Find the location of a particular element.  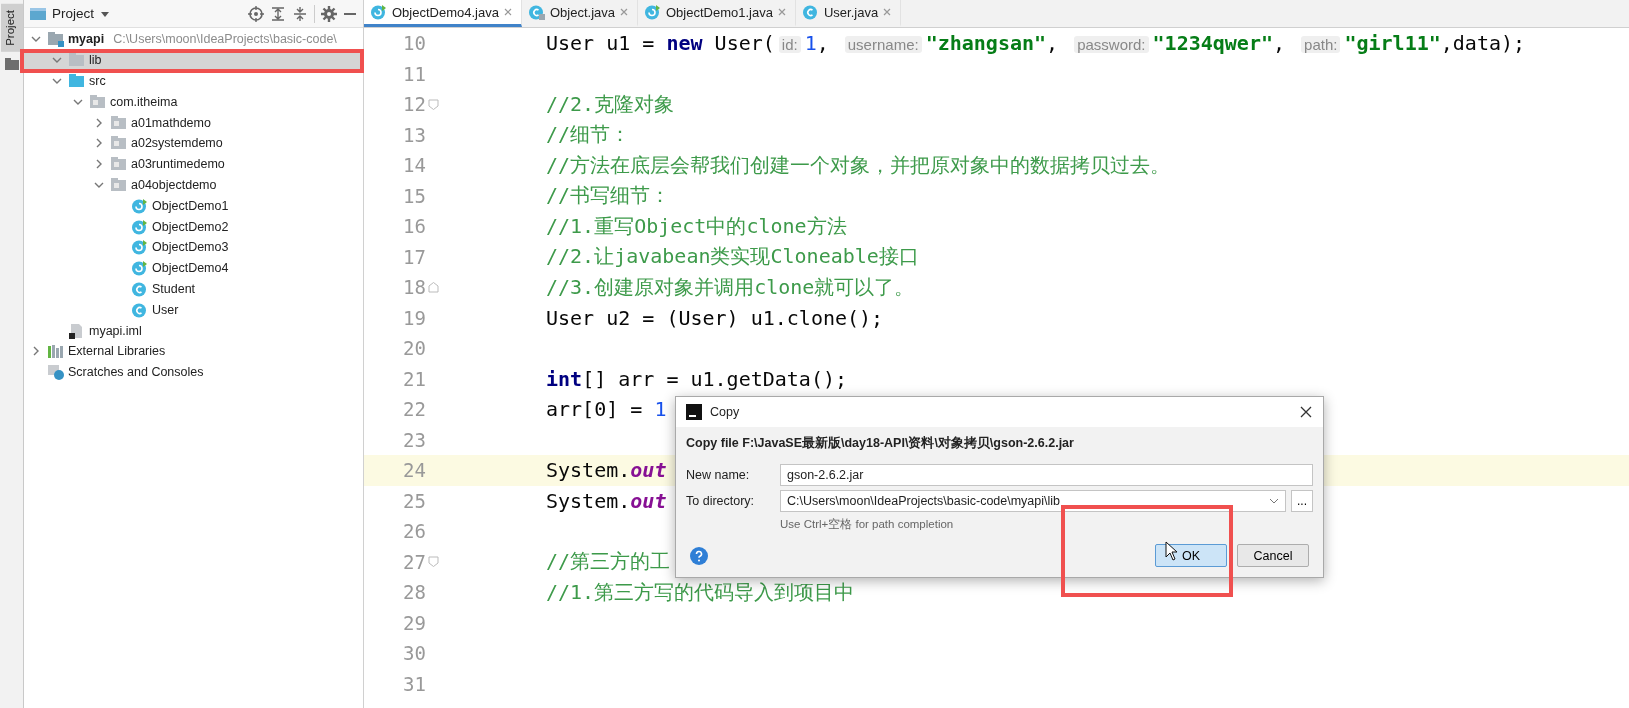

tree-item: a01mathdemo is located at coordinates (193, 122).